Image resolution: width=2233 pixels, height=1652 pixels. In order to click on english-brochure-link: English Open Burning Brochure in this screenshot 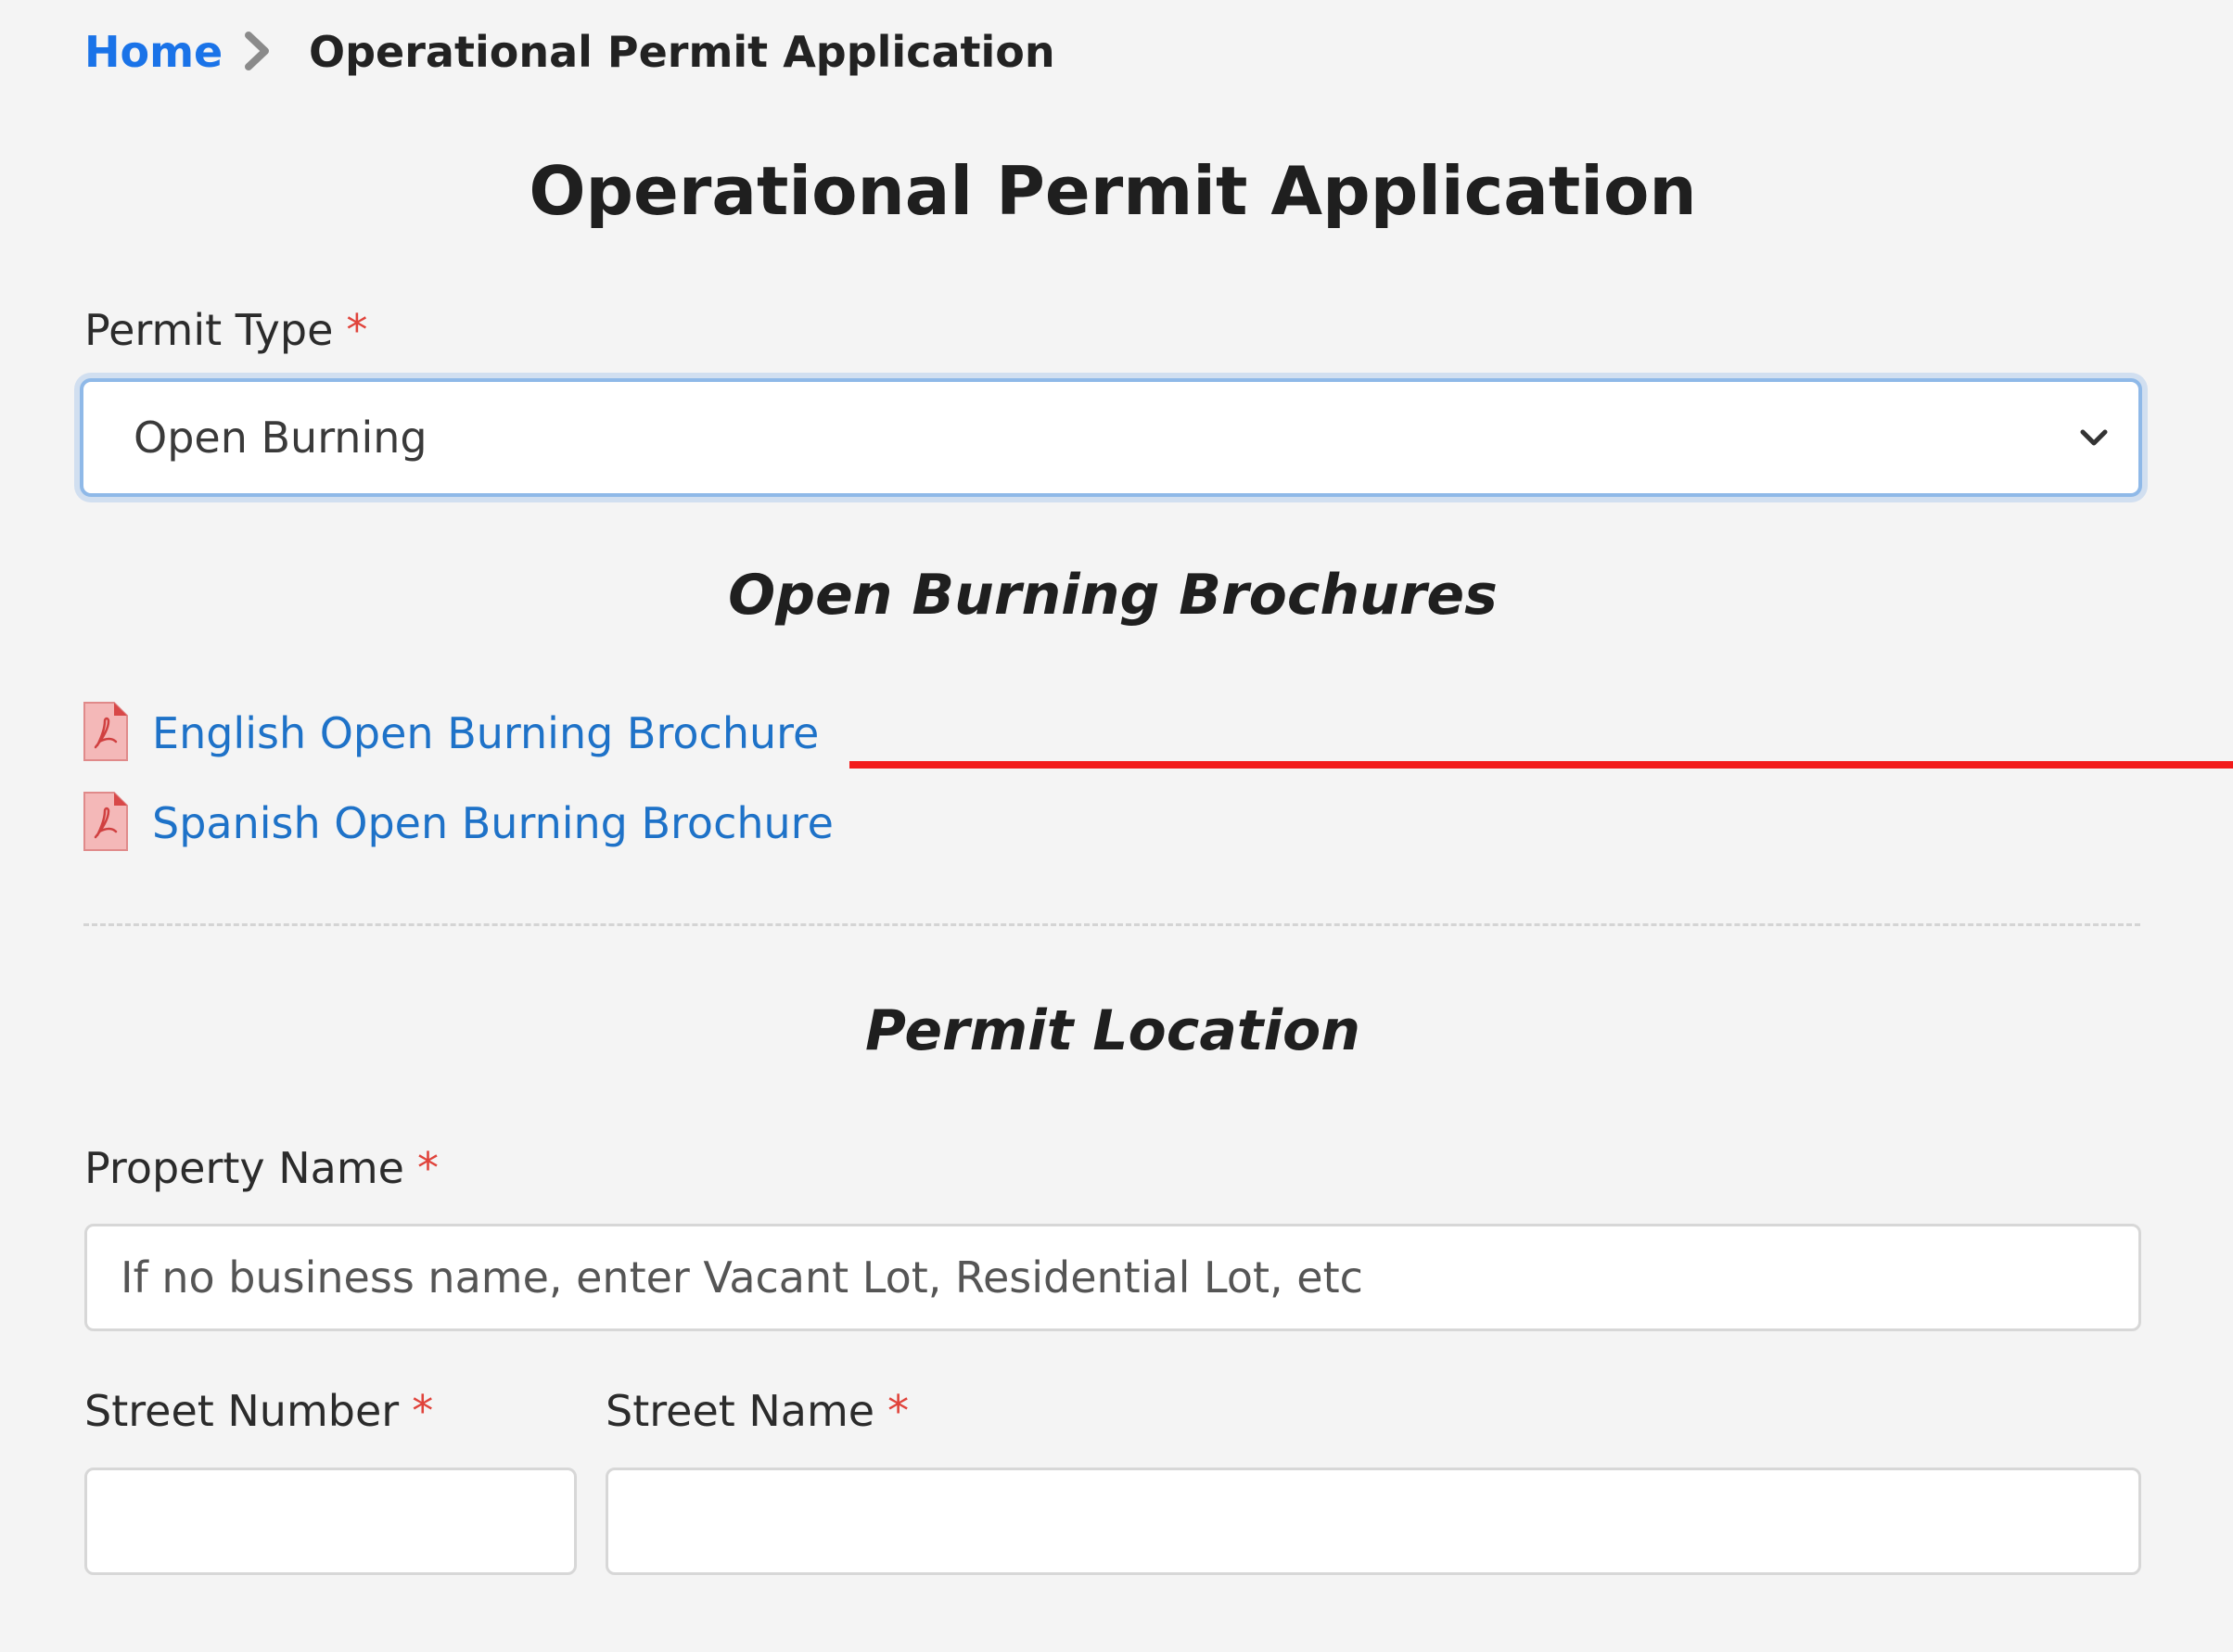, I will do `click(486, 733)`.